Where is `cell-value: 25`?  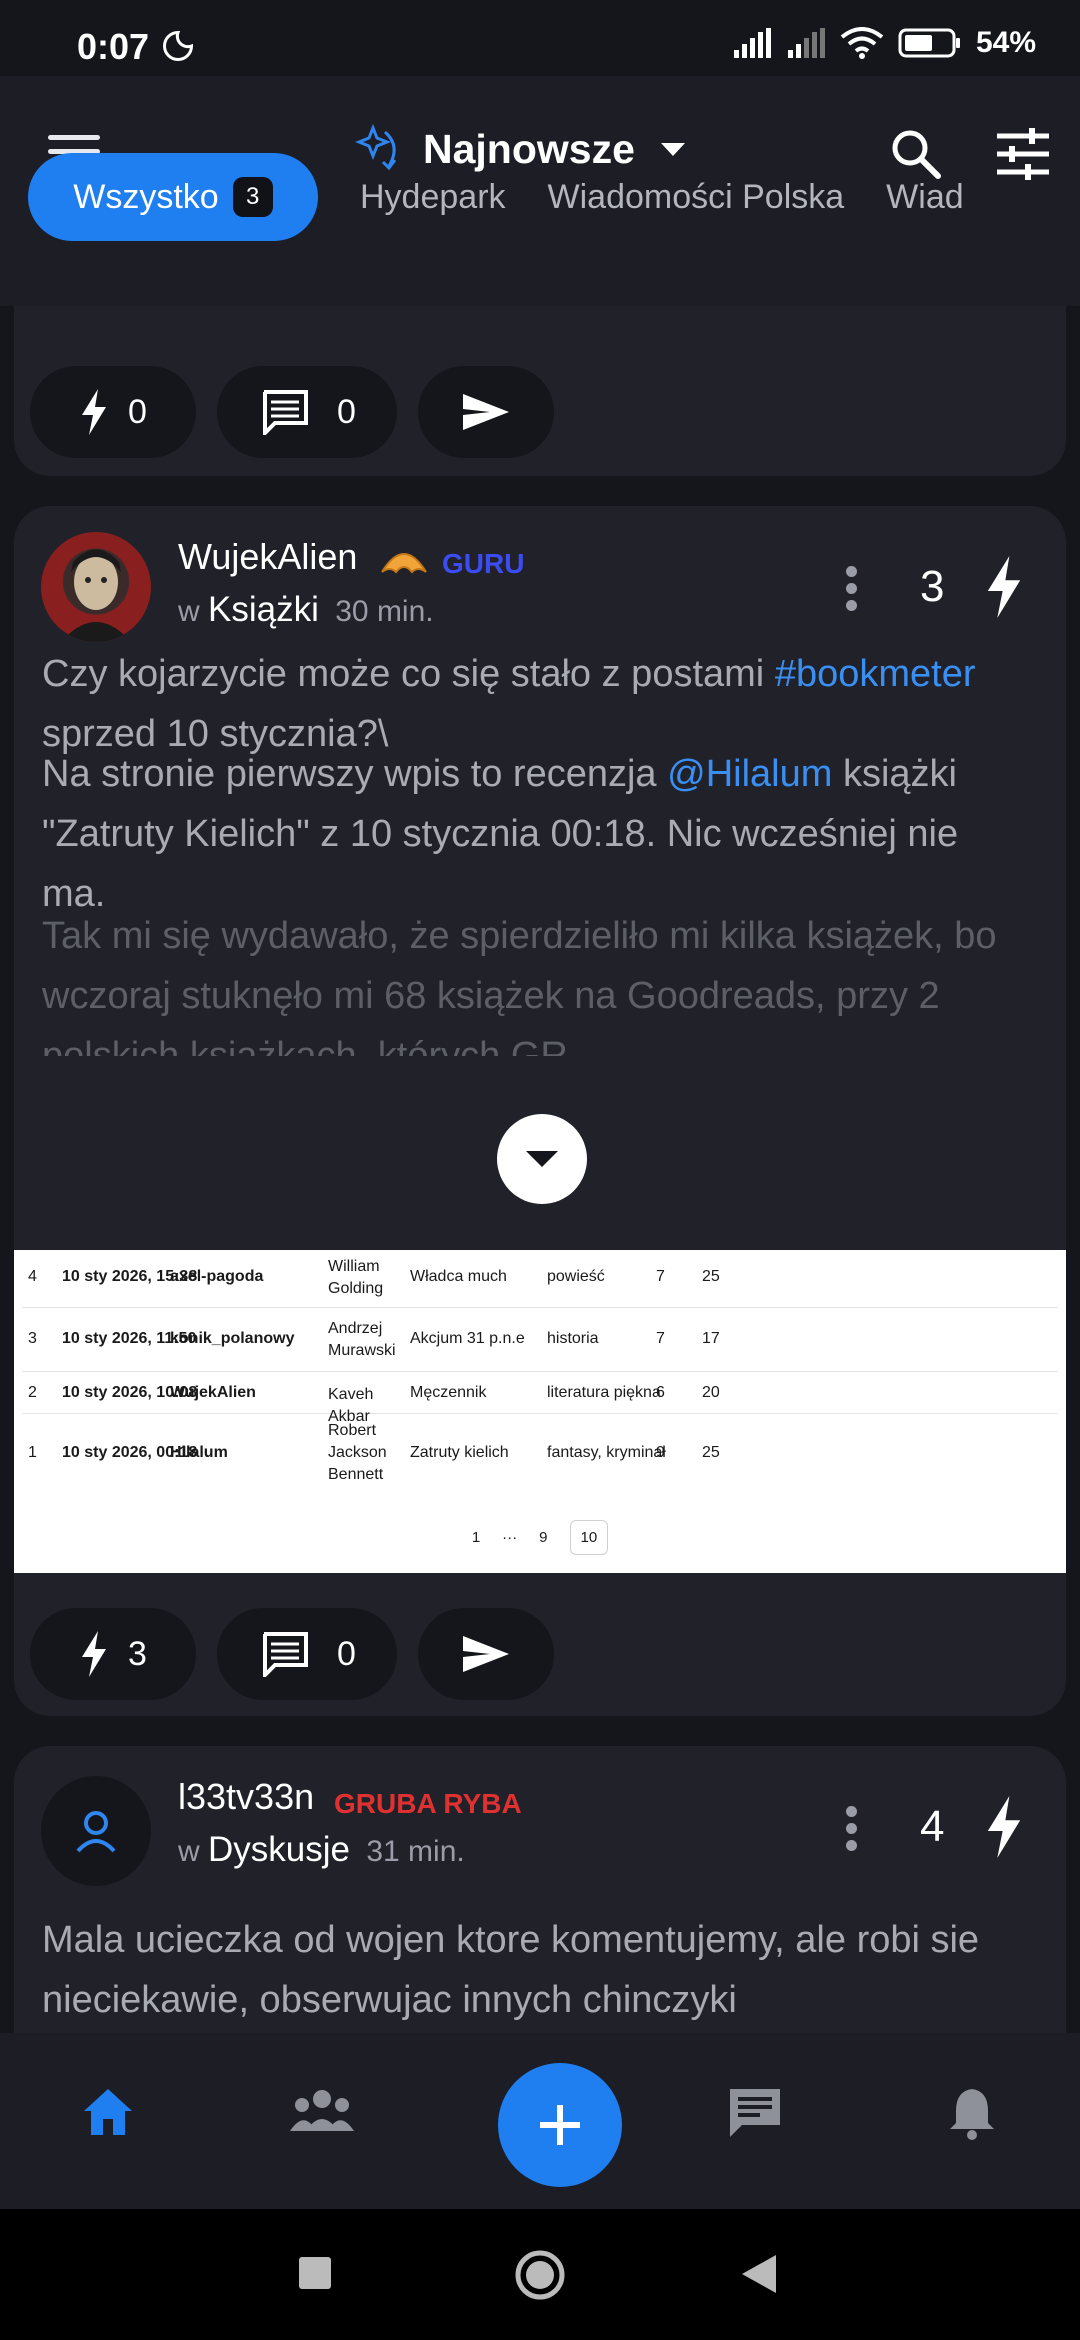 cell-value: 25 is located at coordinates (711, 1452).